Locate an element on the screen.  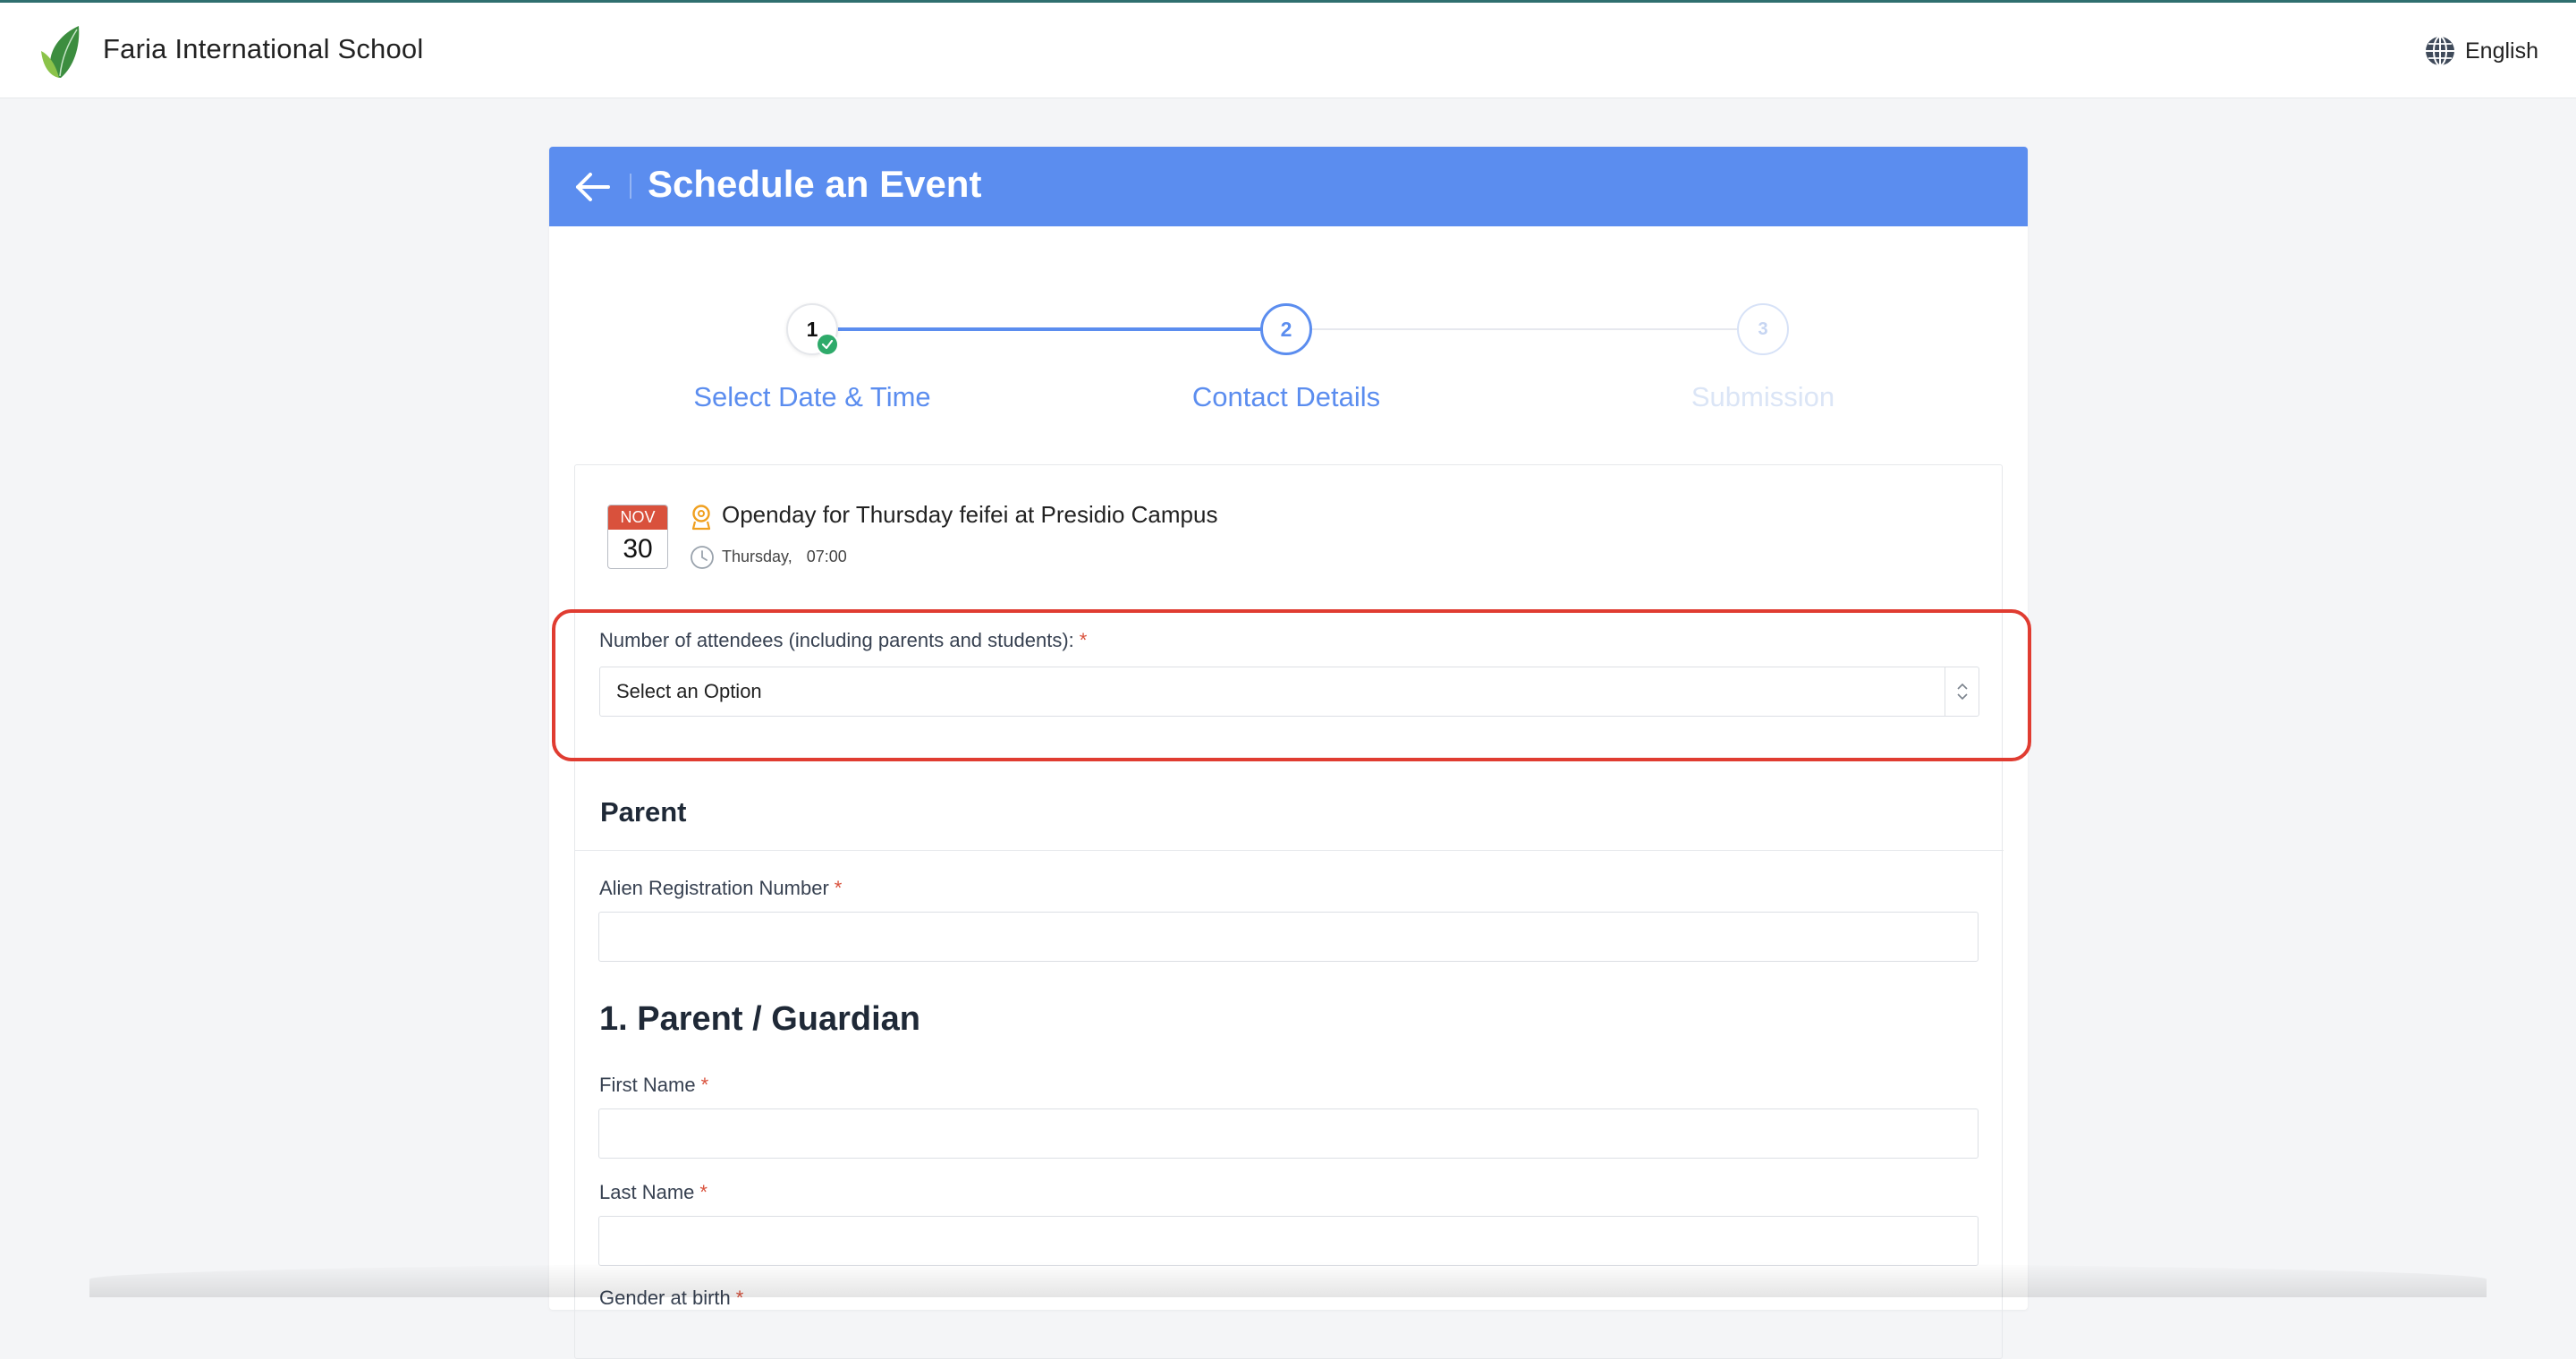
select-stepper-arrows is located at coordinates (1962, 691).